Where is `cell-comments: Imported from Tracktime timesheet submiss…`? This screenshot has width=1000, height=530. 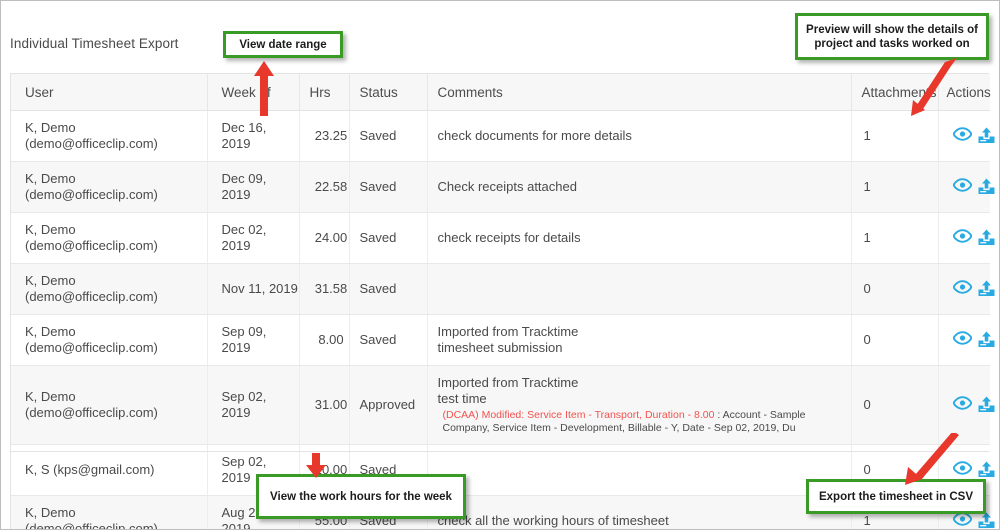 cell-comments: Imported from Tracktime timesheet submiss… is located at coordinates (639, 340).